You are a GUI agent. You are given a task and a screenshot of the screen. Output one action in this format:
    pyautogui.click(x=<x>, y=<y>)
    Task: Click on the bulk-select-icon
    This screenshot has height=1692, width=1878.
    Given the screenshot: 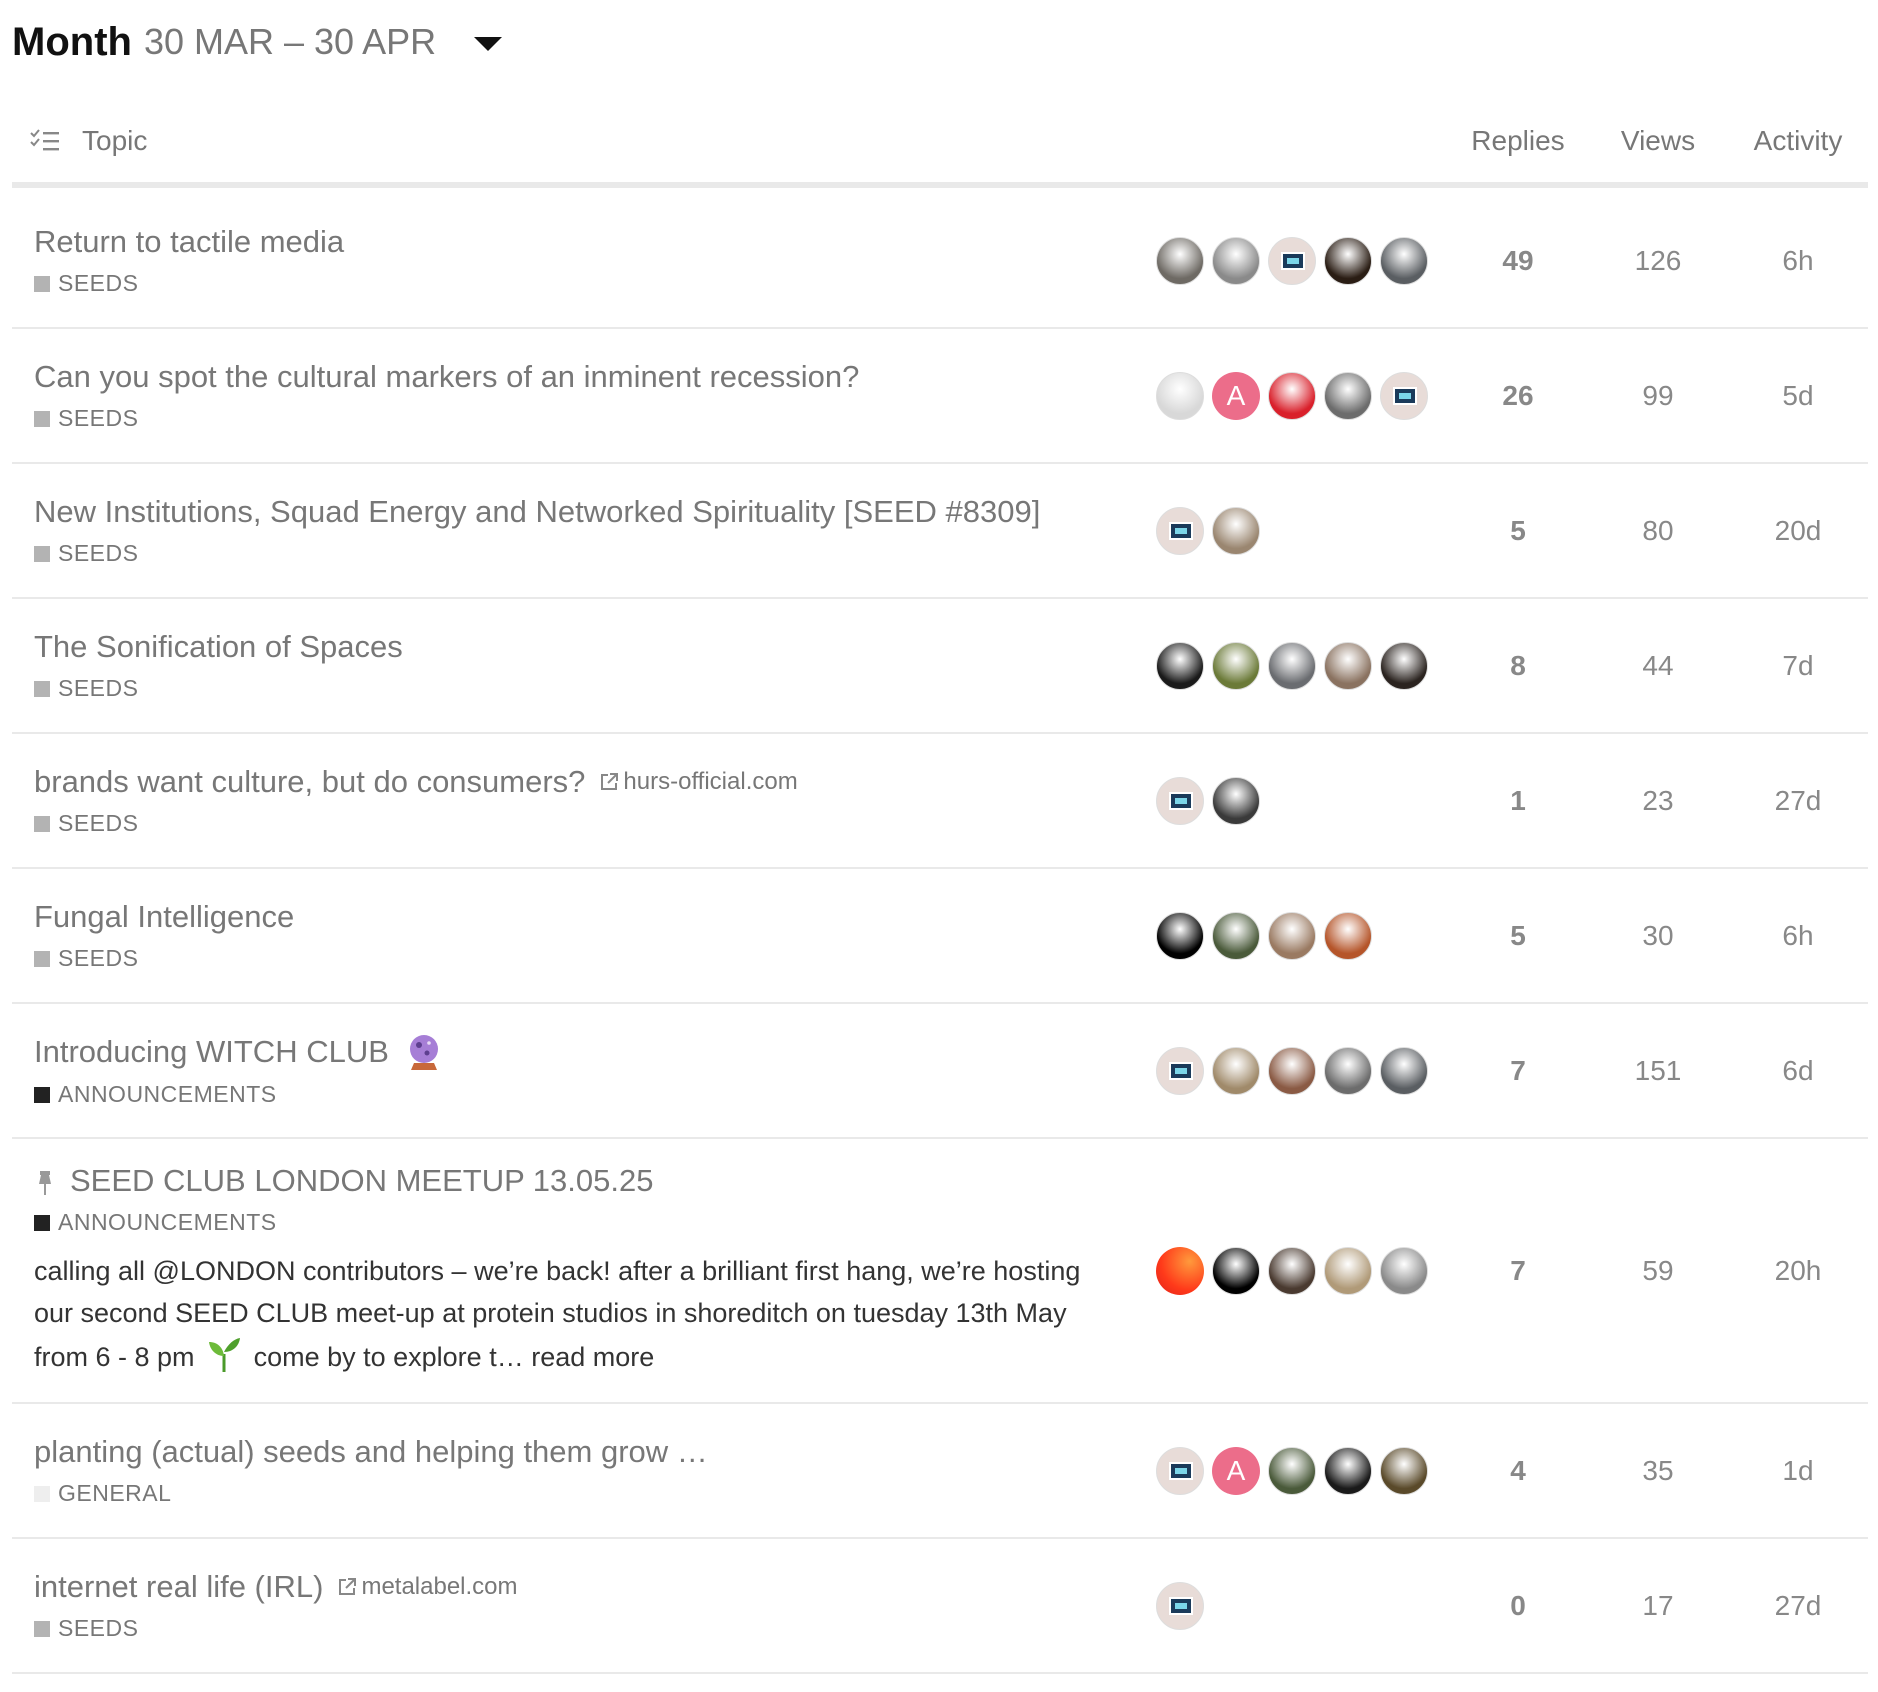 What is the action you would take?
    pyautogui.click(x=46, y=141)
    